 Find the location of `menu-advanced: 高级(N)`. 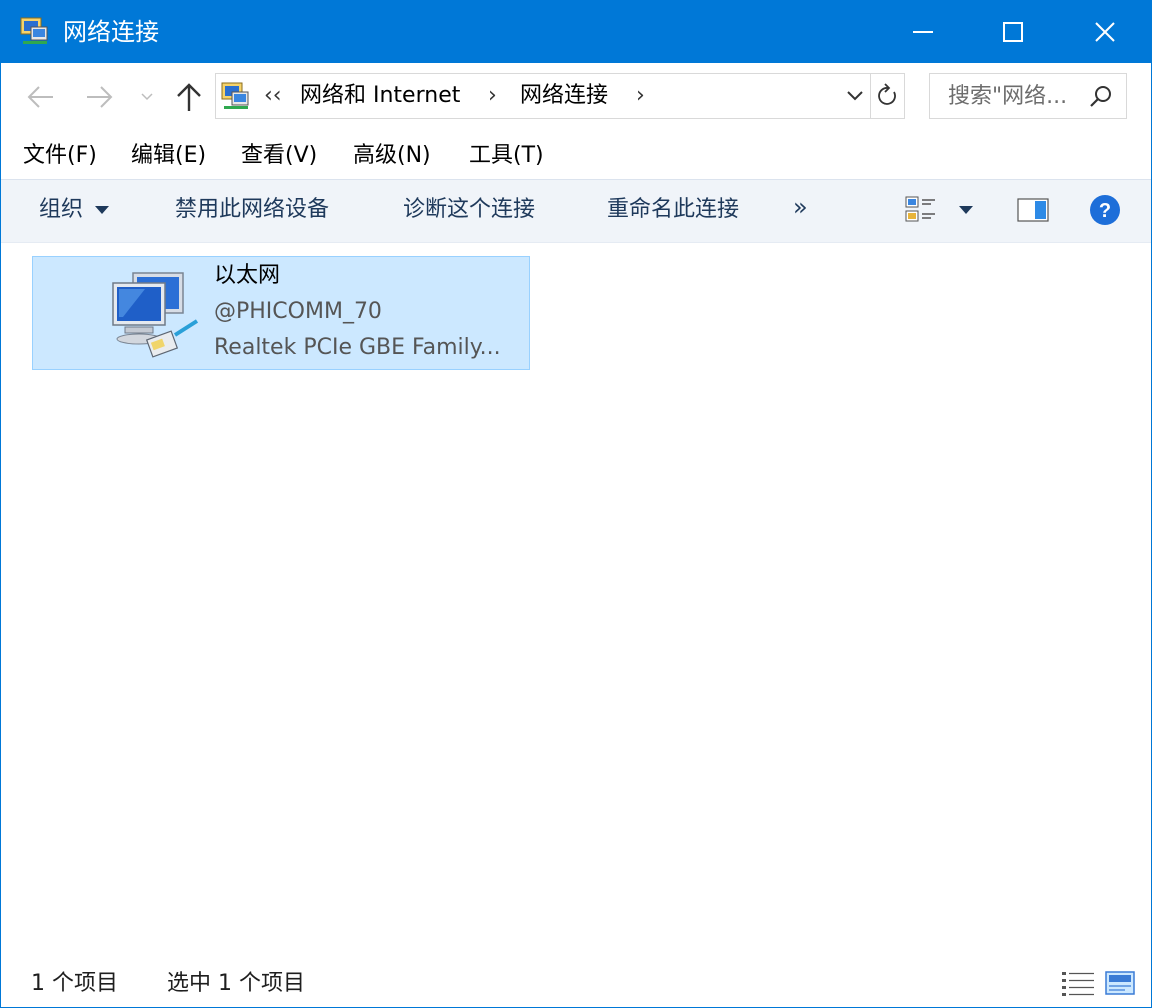

menu-advanced: 高级(N) is located at coordinates (392, 156).